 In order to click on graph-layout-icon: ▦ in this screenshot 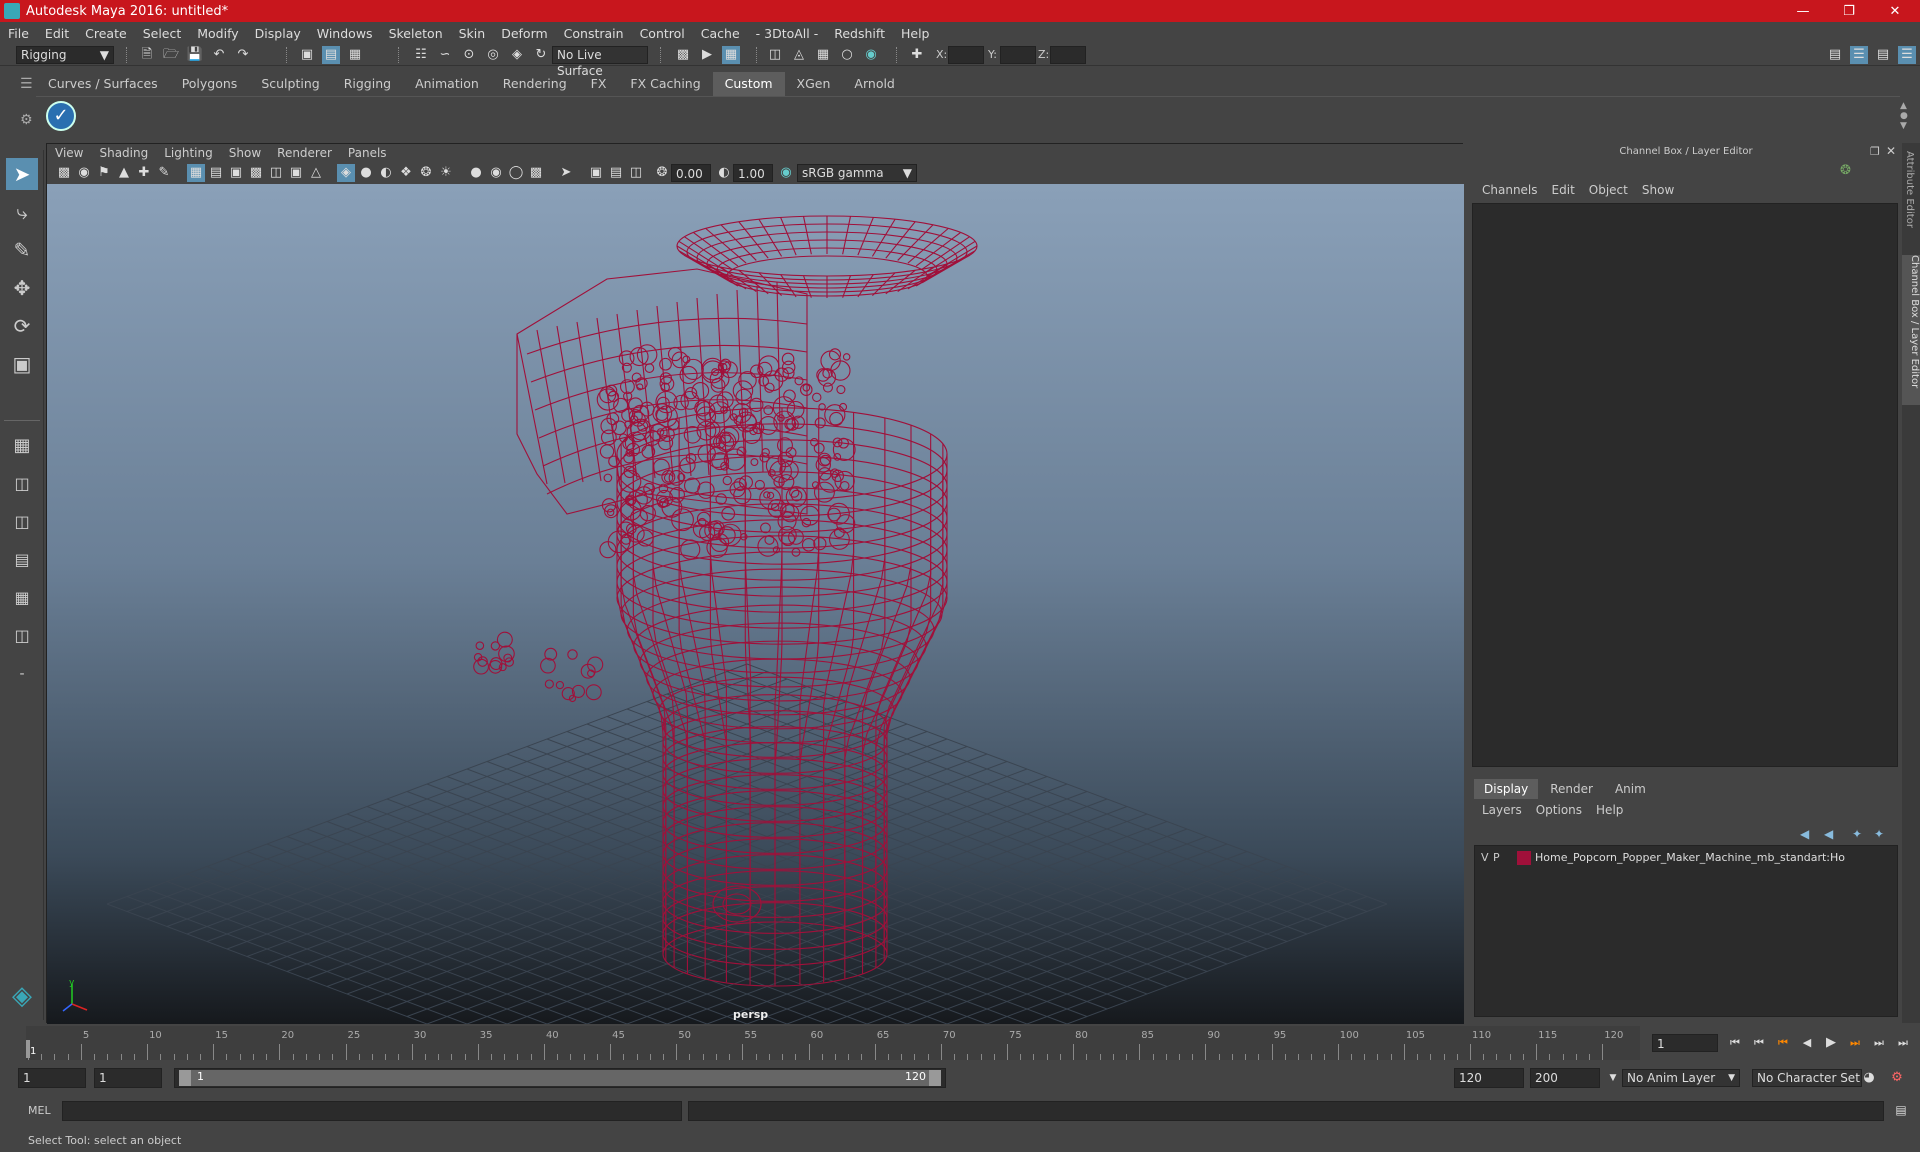, I will do `click(22, 598)`.